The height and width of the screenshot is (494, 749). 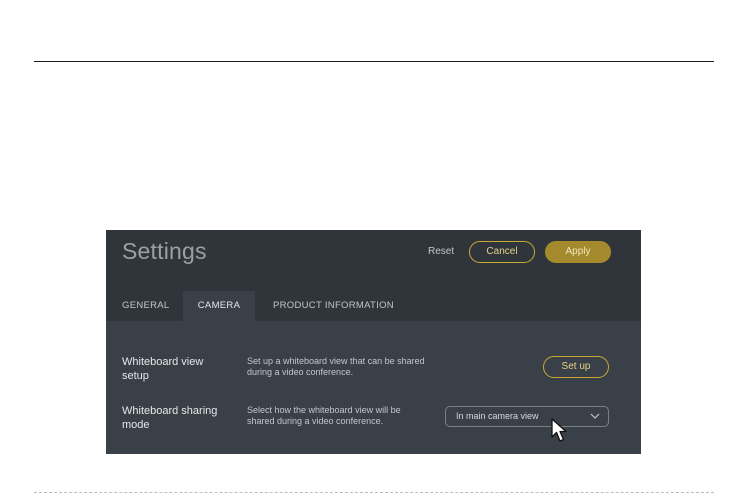 I want to click on set-up-button: Set up, so click(x=576, y=367).